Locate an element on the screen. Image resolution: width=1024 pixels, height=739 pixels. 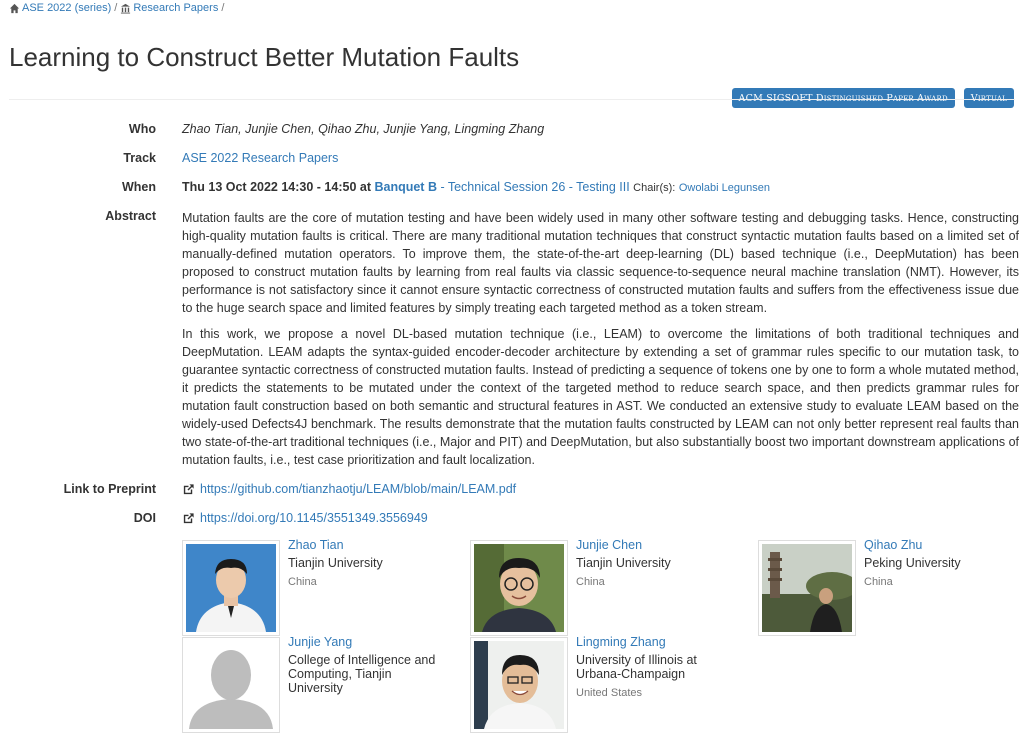
person-country: United States is located at coordinates (609, 693).